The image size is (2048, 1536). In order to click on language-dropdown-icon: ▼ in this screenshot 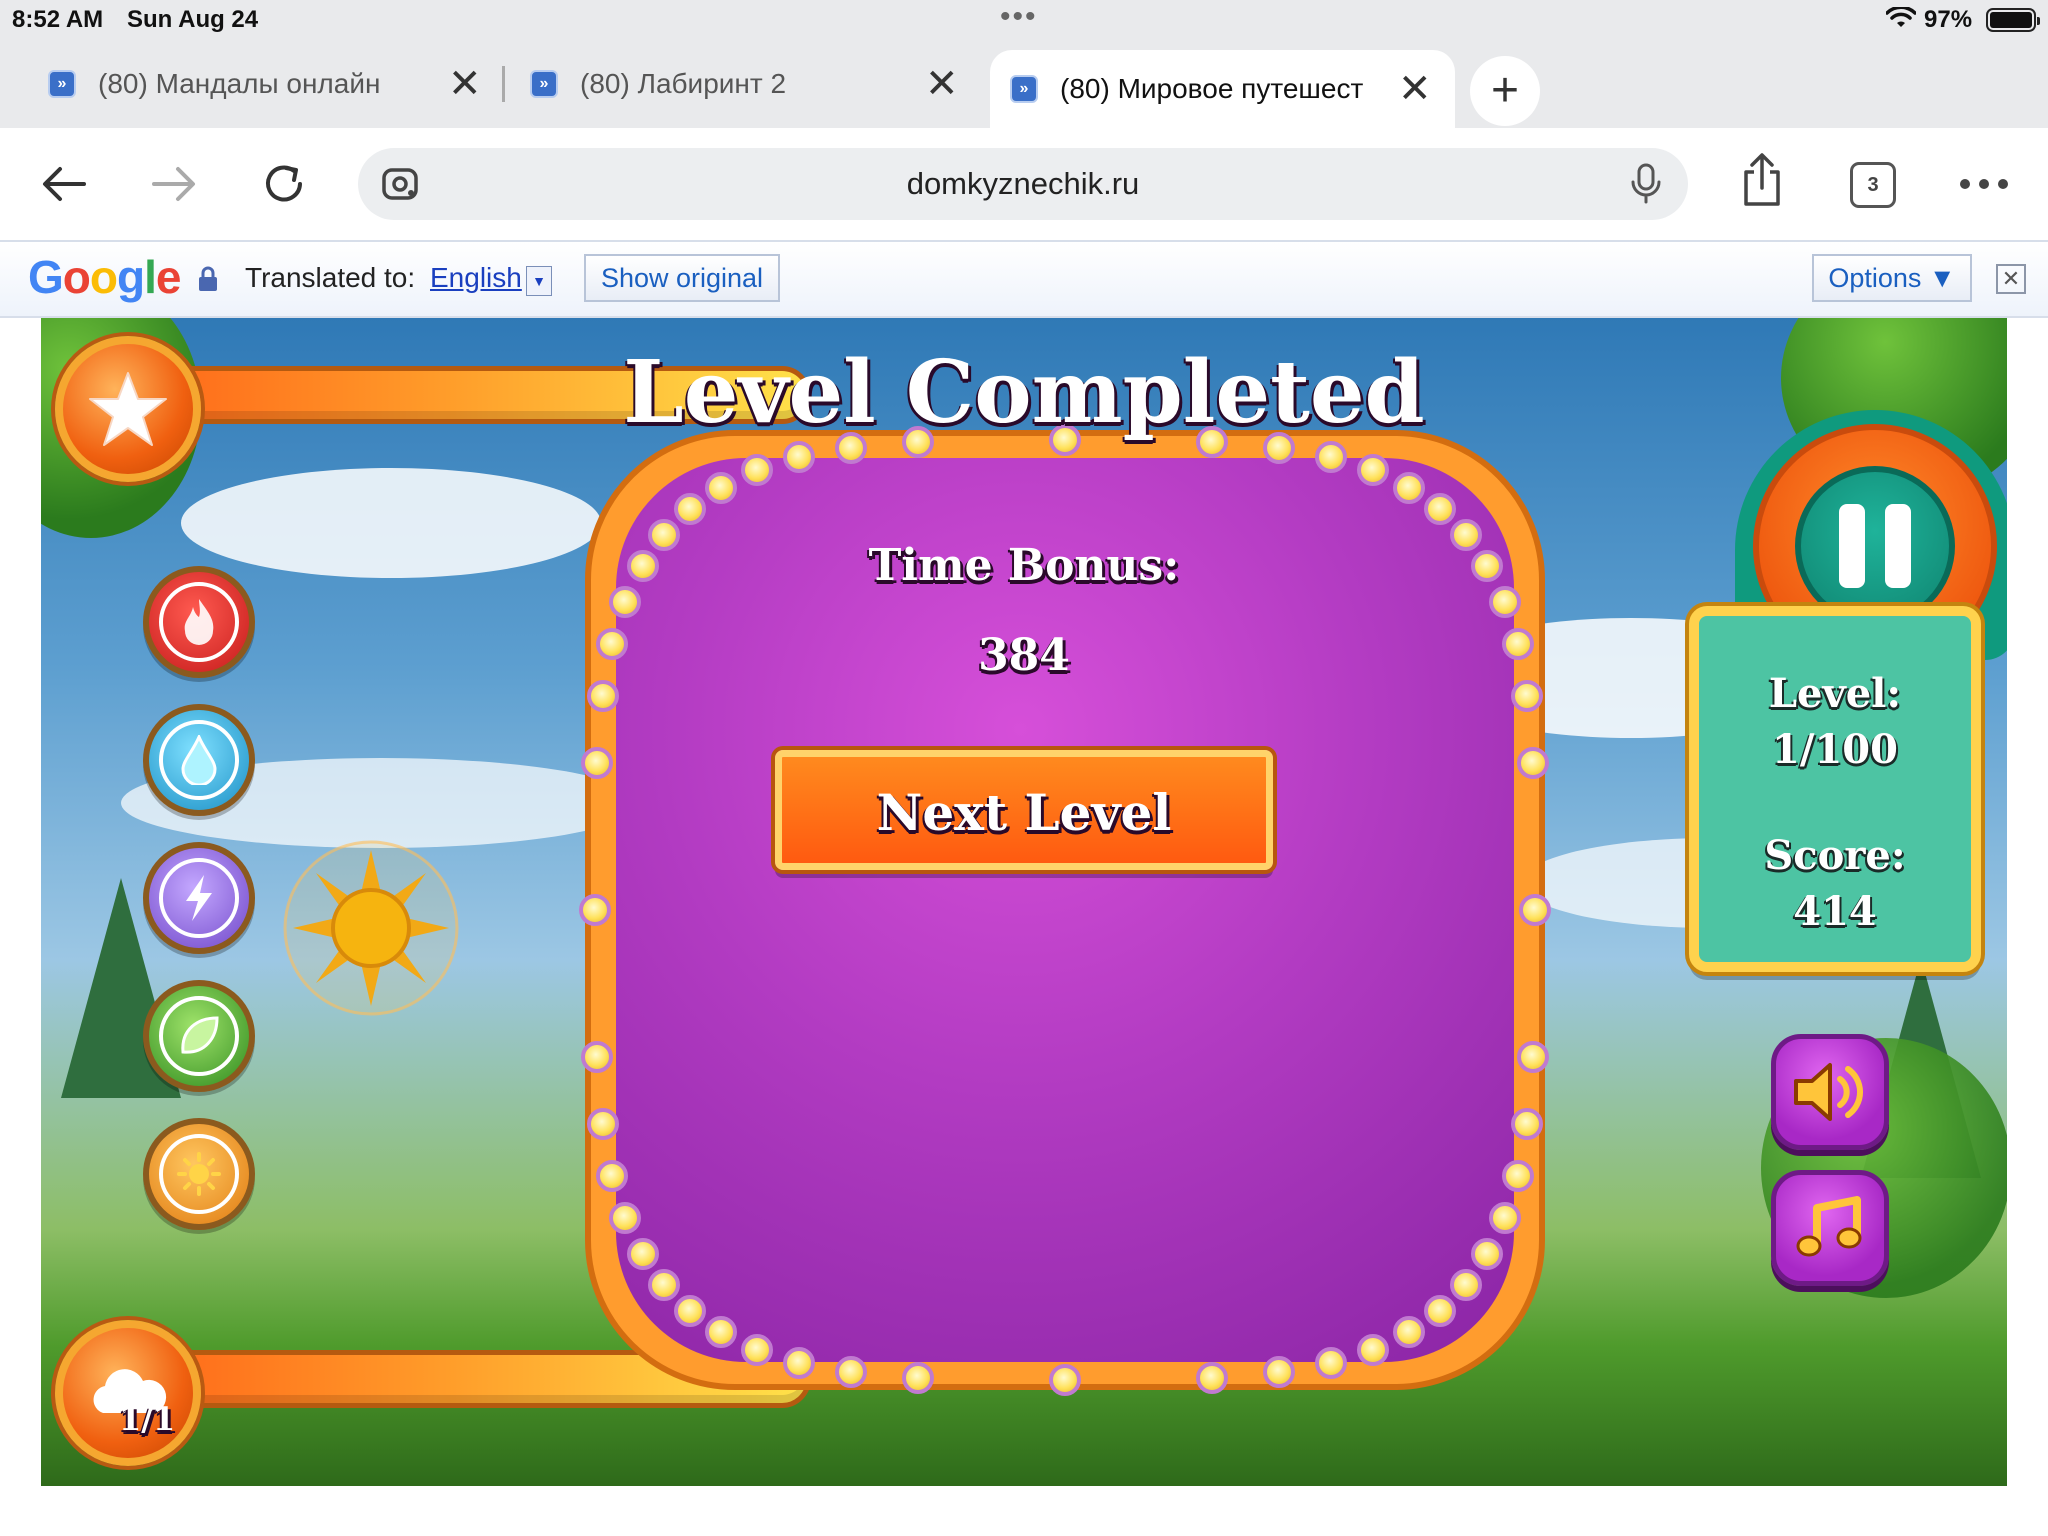, I will do `click(539, 281)`.